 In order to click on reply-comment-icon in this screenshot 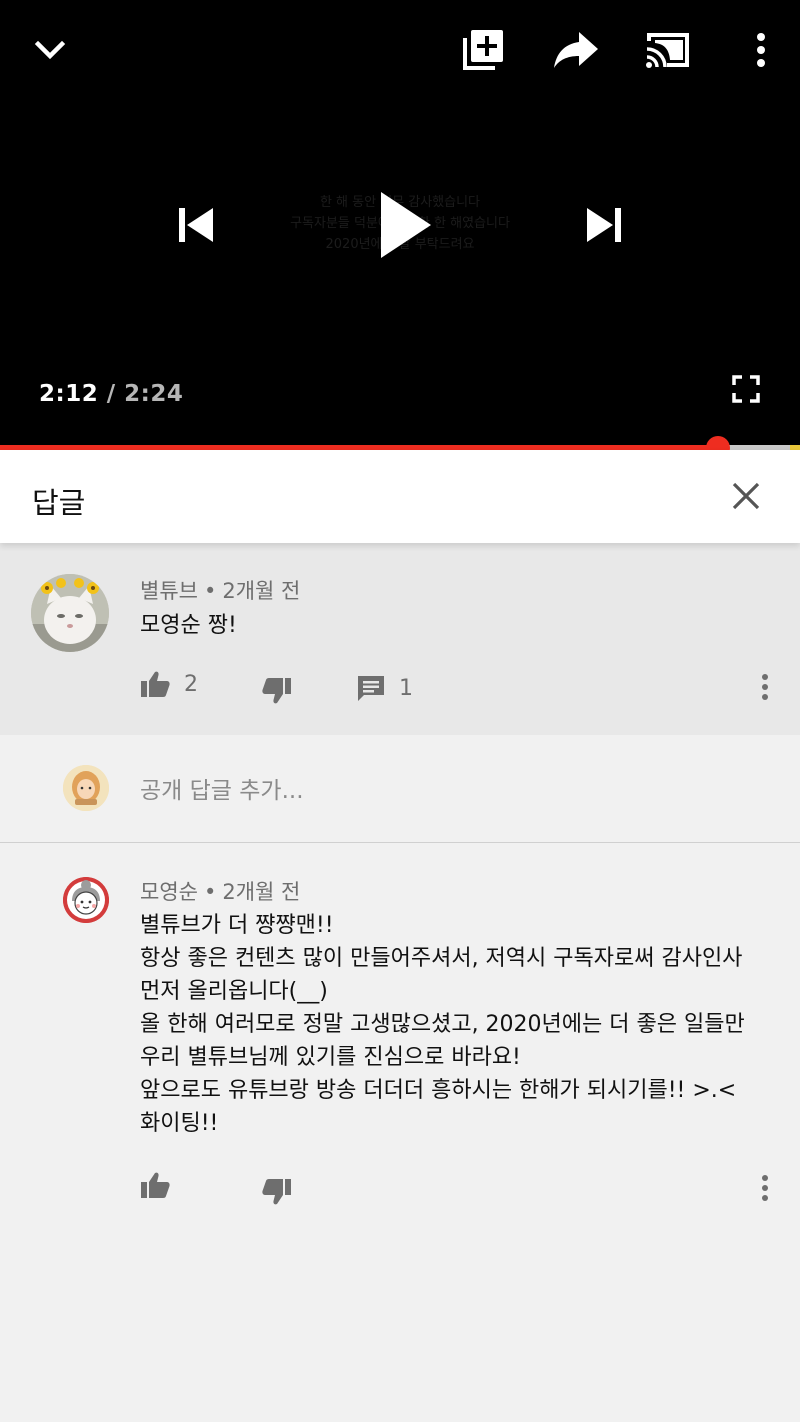, I will do `click(371, 688)`.